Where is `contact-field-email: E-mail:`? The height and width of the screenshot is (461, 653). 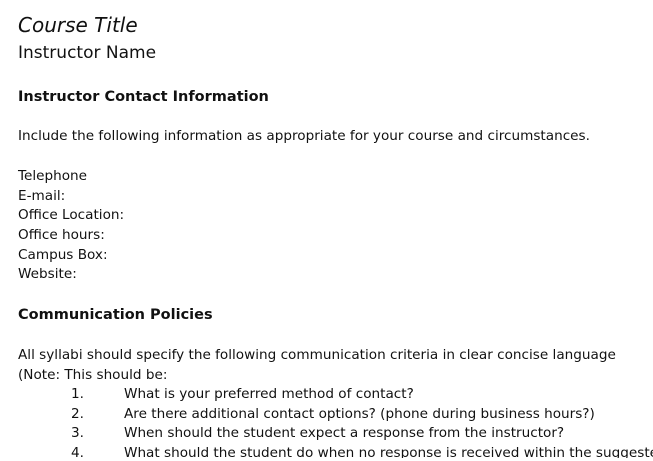
contact-field-email: E-mail: is located at coordinates (42, 195).